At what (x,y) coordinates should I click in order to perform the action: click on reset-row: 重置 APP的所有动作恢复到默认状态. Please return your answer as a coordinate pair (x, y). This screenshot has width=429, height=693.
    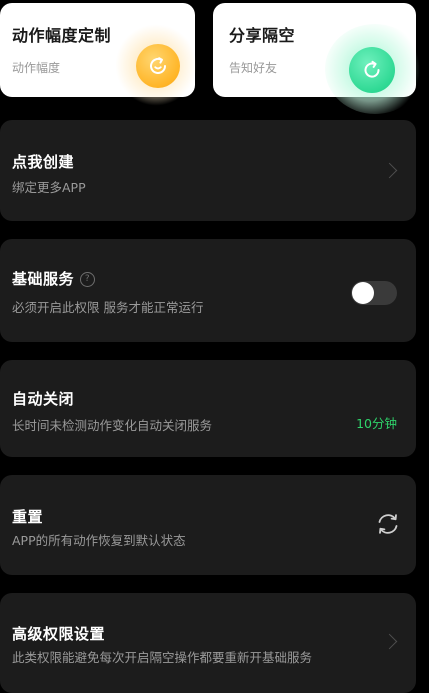
    Looking at the image, I should click on (208, 525).